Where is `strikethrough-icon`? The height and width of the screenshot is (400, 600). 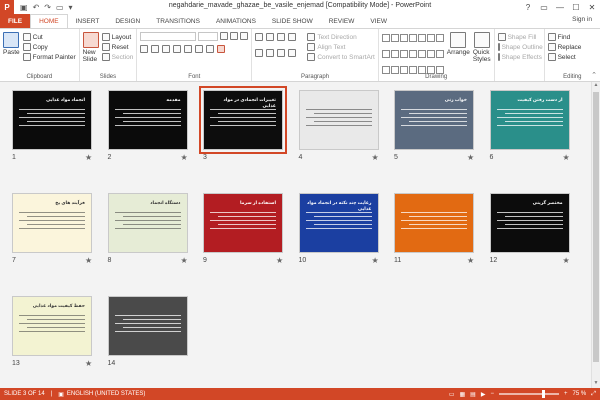 strikethrough-icon is located at coordinates (188, 49).